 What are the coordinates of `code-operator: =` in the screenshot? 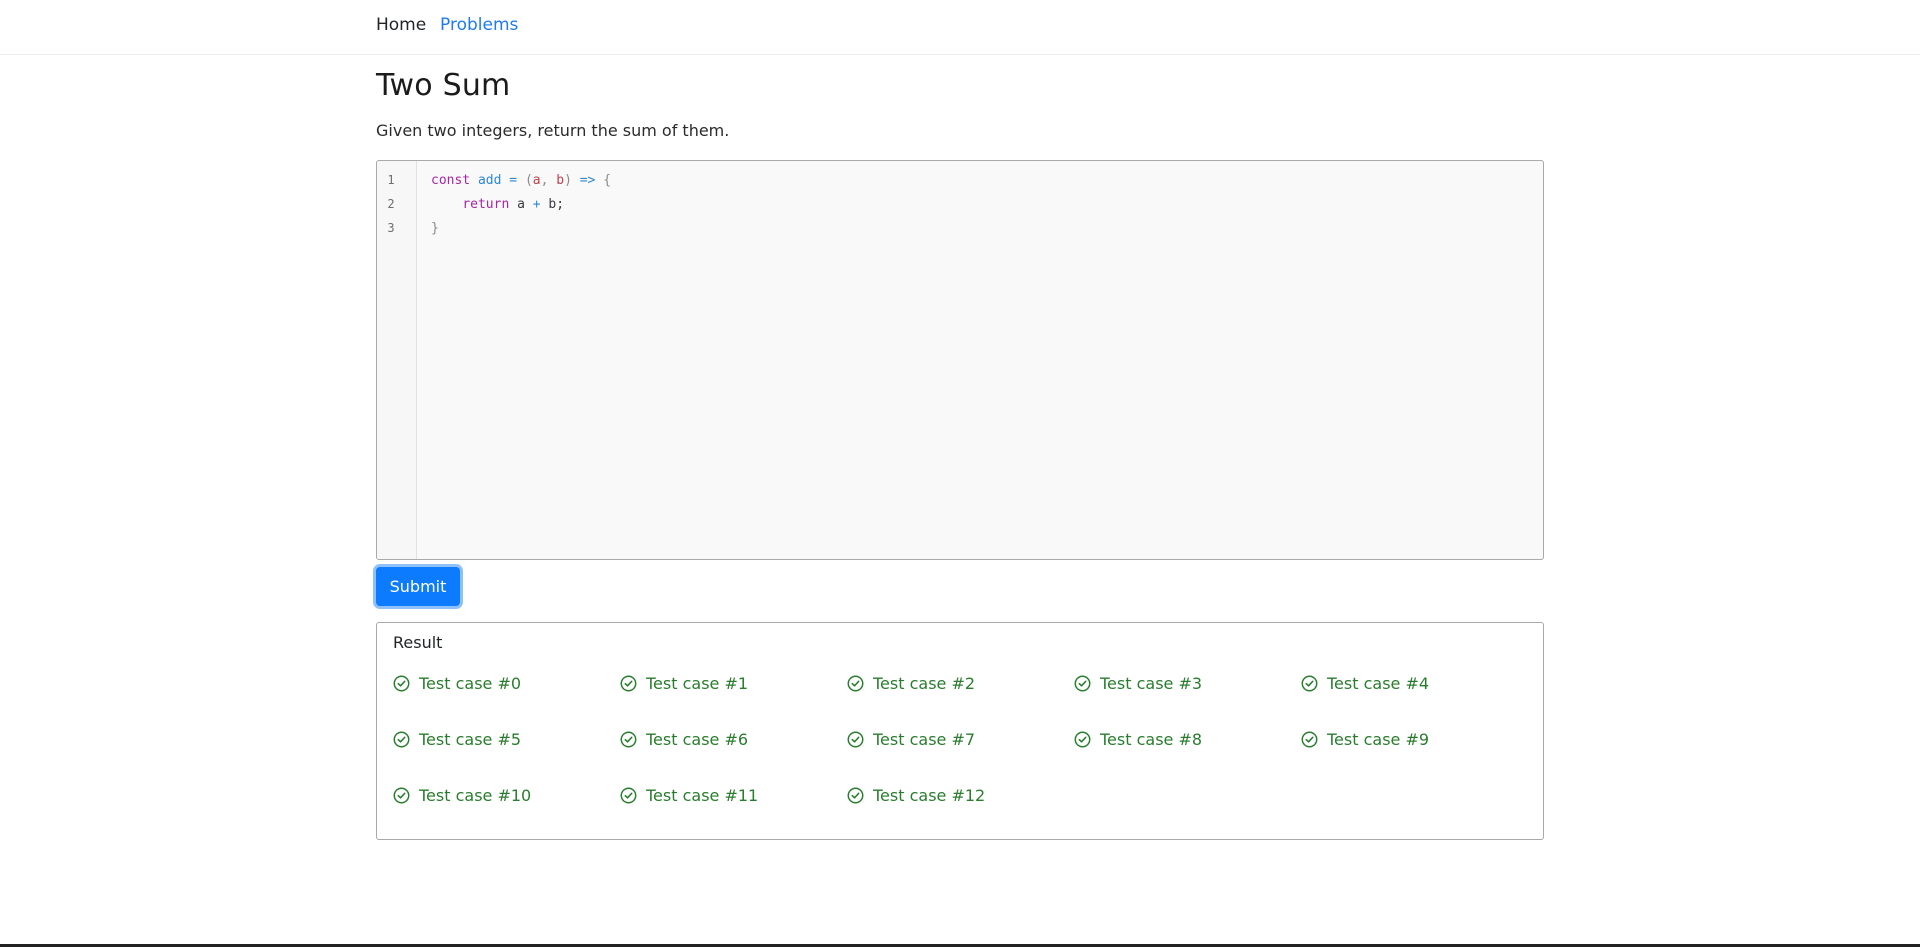 It's located at (513, 180).